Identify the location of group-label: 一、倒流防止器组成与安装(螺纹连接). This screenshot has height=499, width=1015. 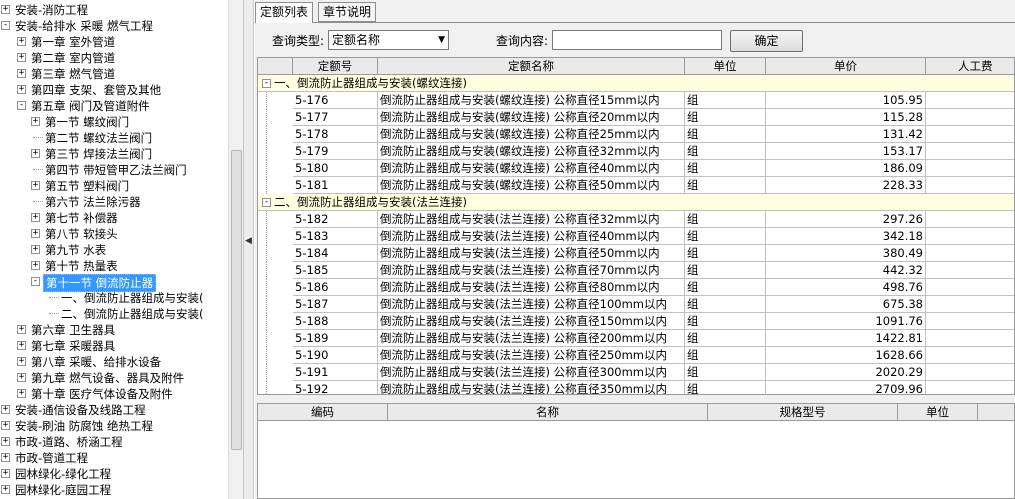
(370, 83).